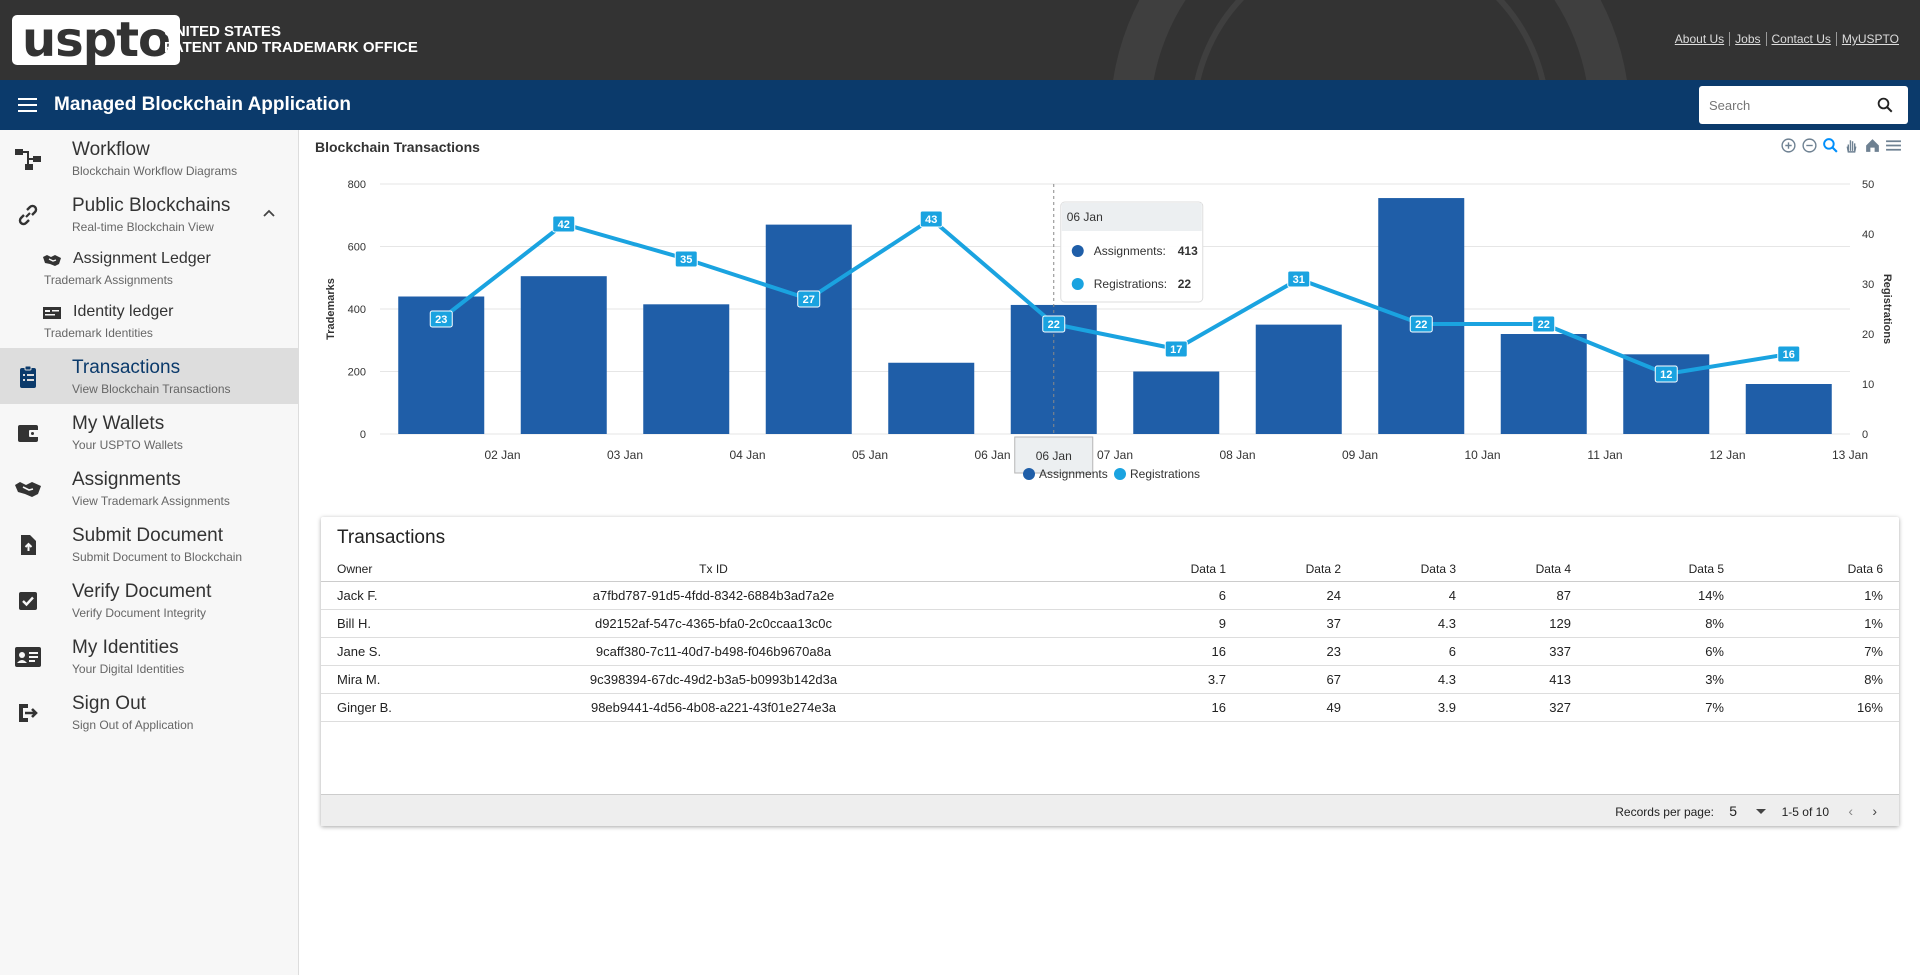  Describe the element at coordinates (1893, 145) in the screenshot. I see `chart-menu-icon` at that location.